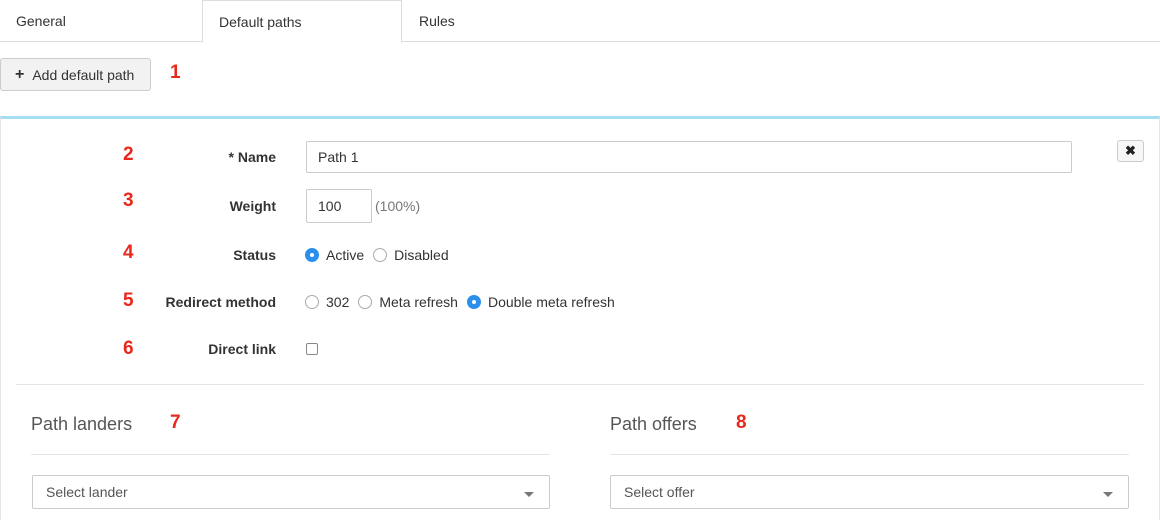  I want to click on redirect-double-meta-refresh-label: Double meta refresh, so click(551, 302).